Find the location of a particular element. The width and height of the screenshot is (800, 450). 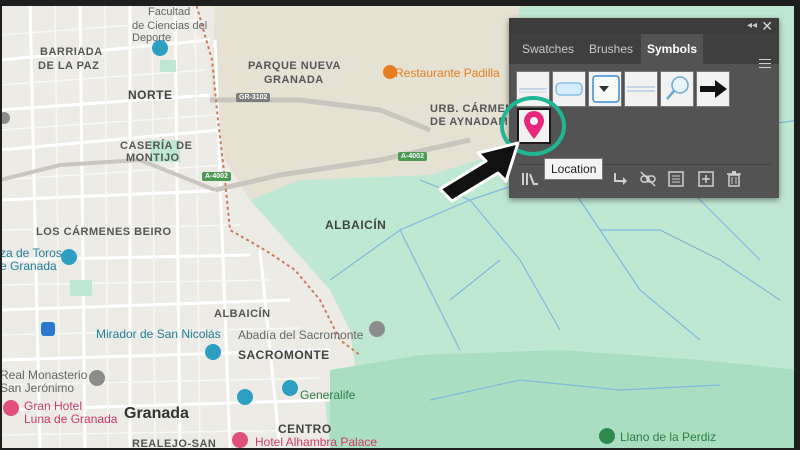

road-badge-a4002-right: A-4002 is located at coordinates (412, 156).